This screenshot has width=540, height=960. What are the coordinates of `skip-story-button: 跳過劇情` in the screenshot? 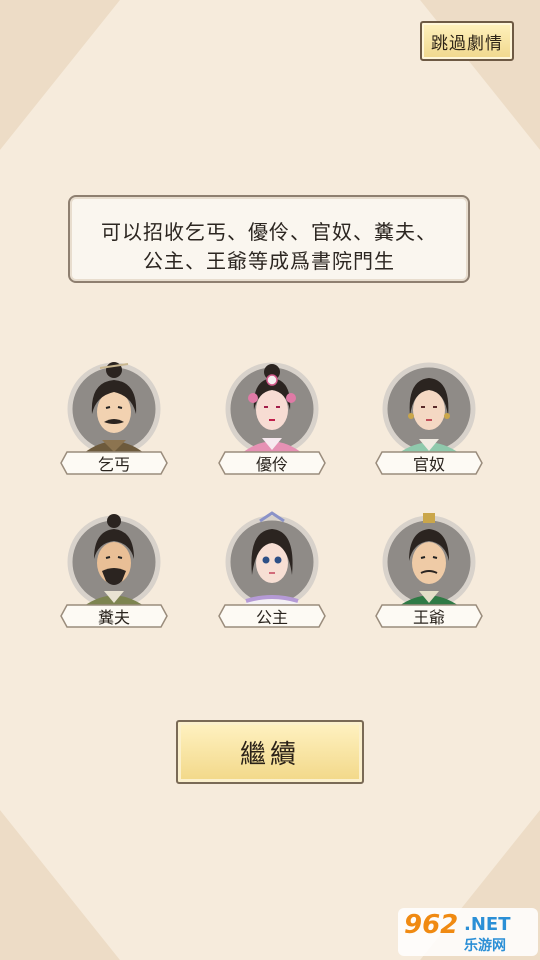 It's located at (467, 41).